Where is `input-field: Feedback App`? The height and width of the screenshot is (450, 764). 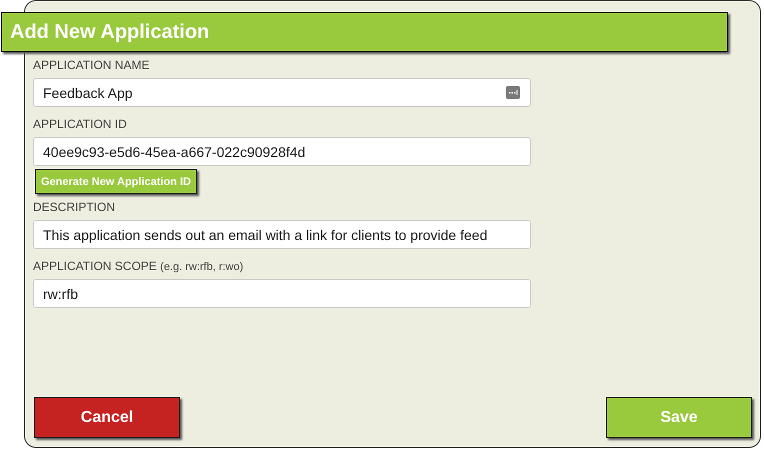
input-field: Feedback App is located at coordinates (282, 92).